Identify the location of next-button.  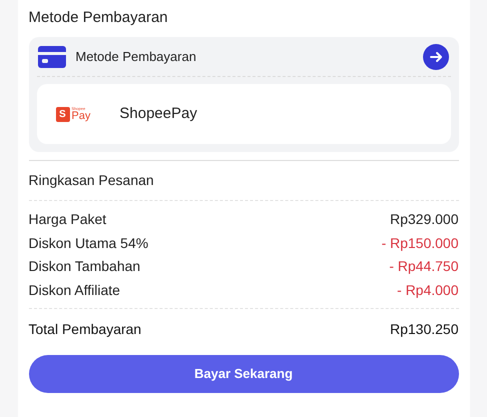
(435, 57).